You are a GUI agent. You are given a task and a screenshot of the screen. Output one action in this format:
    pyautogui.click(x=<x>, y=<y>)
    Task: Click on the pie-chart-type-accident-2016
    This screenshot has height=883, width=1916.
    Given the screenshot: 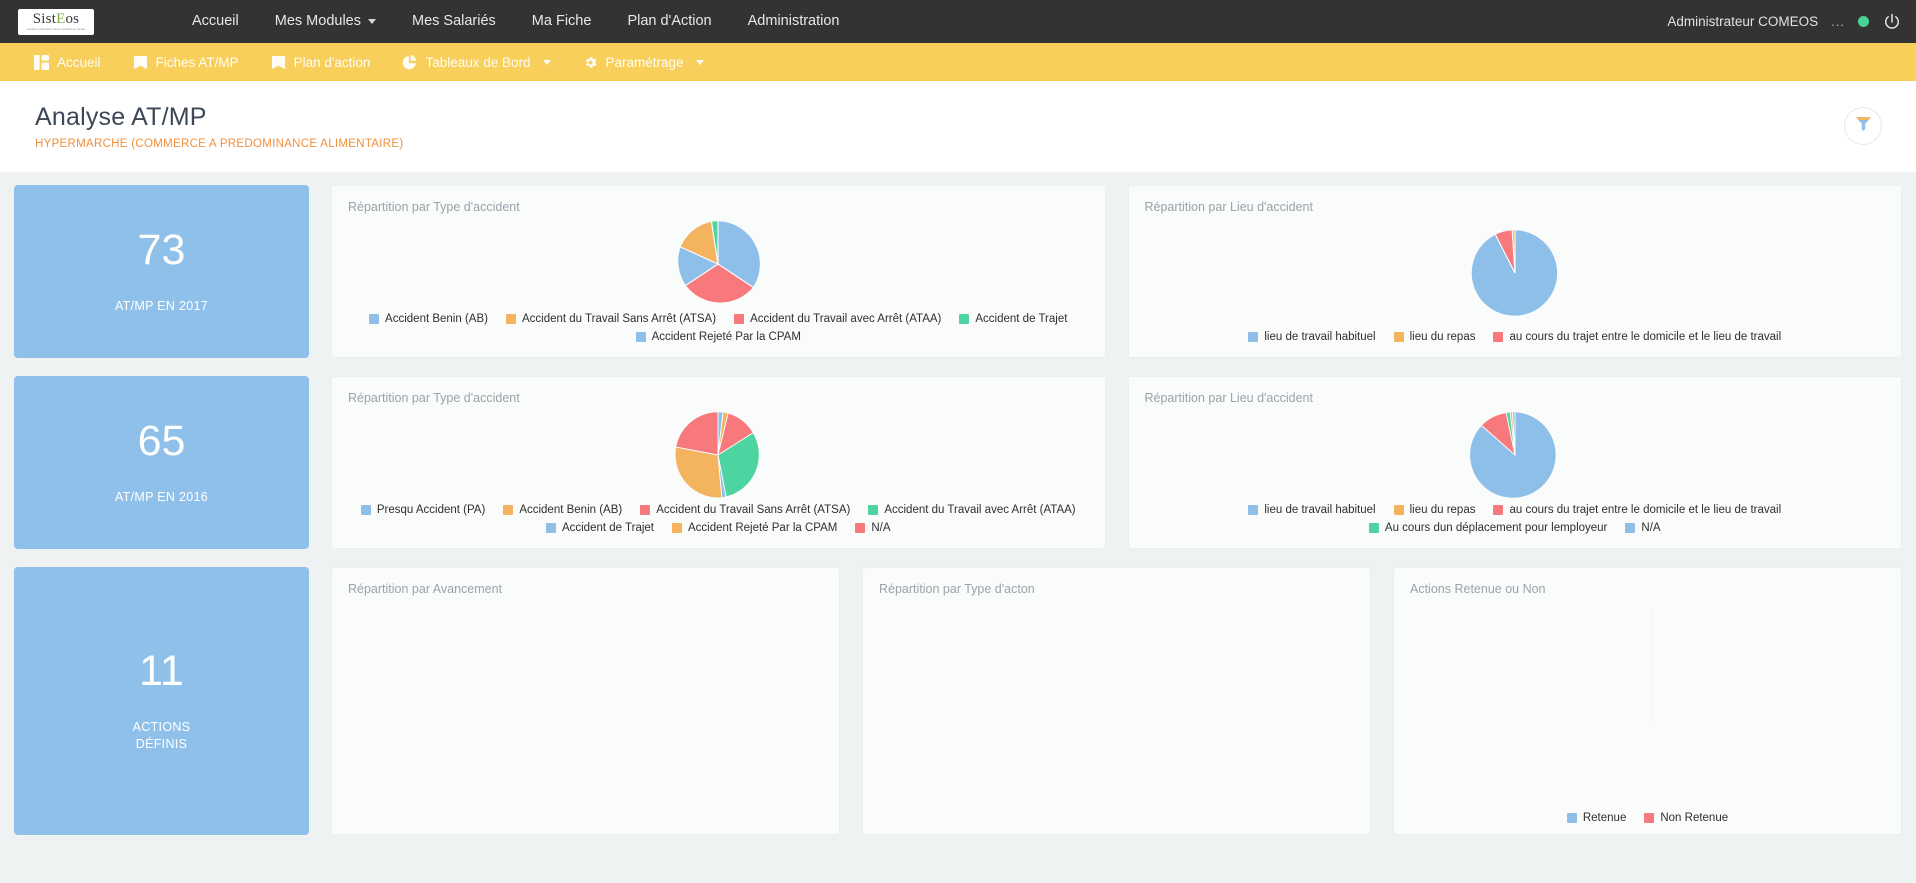 What is the action you would take?
    pyautogui.click(x=718, y=454)
    